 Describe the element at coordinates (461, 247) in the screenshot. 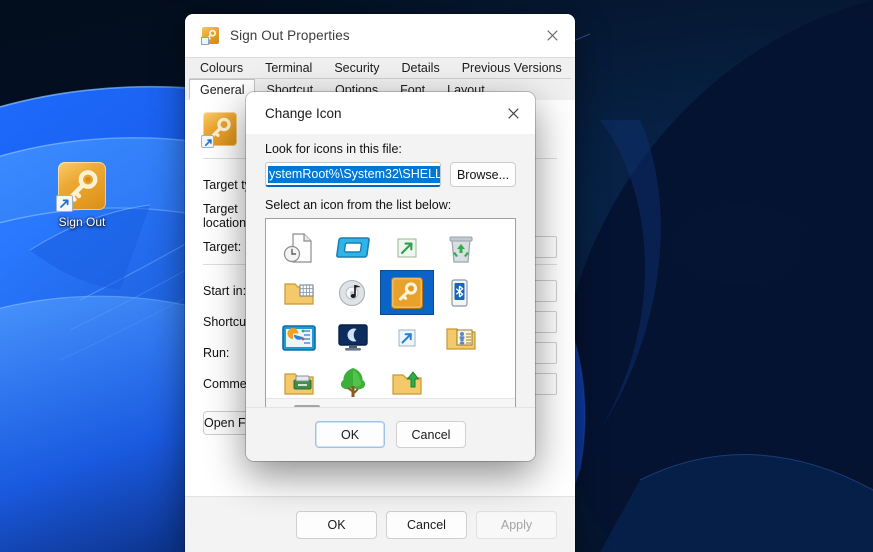

I see `icon-cell-recycle-bin-full` at that location.